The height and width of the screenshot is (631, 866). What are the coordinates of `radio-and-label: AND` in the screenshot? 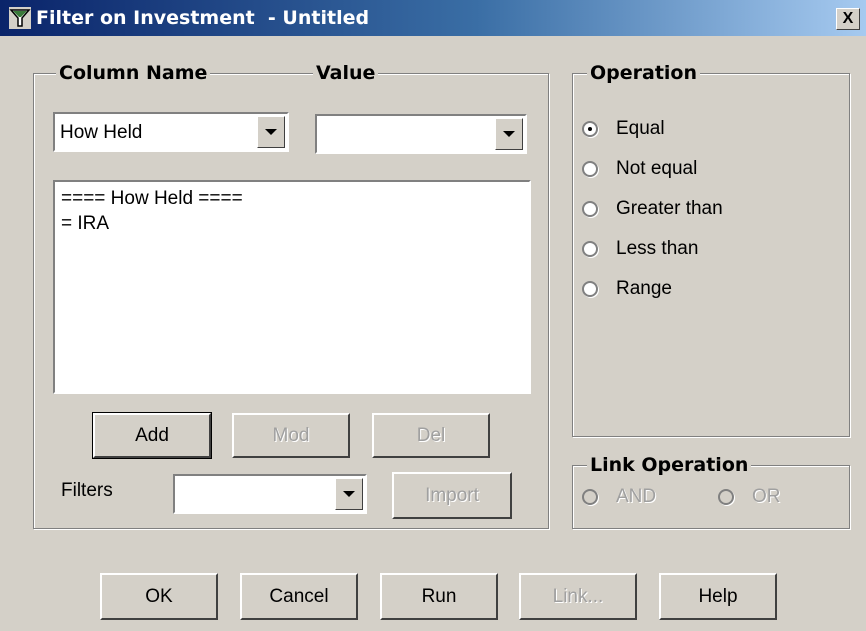 It's located at (636, 496).